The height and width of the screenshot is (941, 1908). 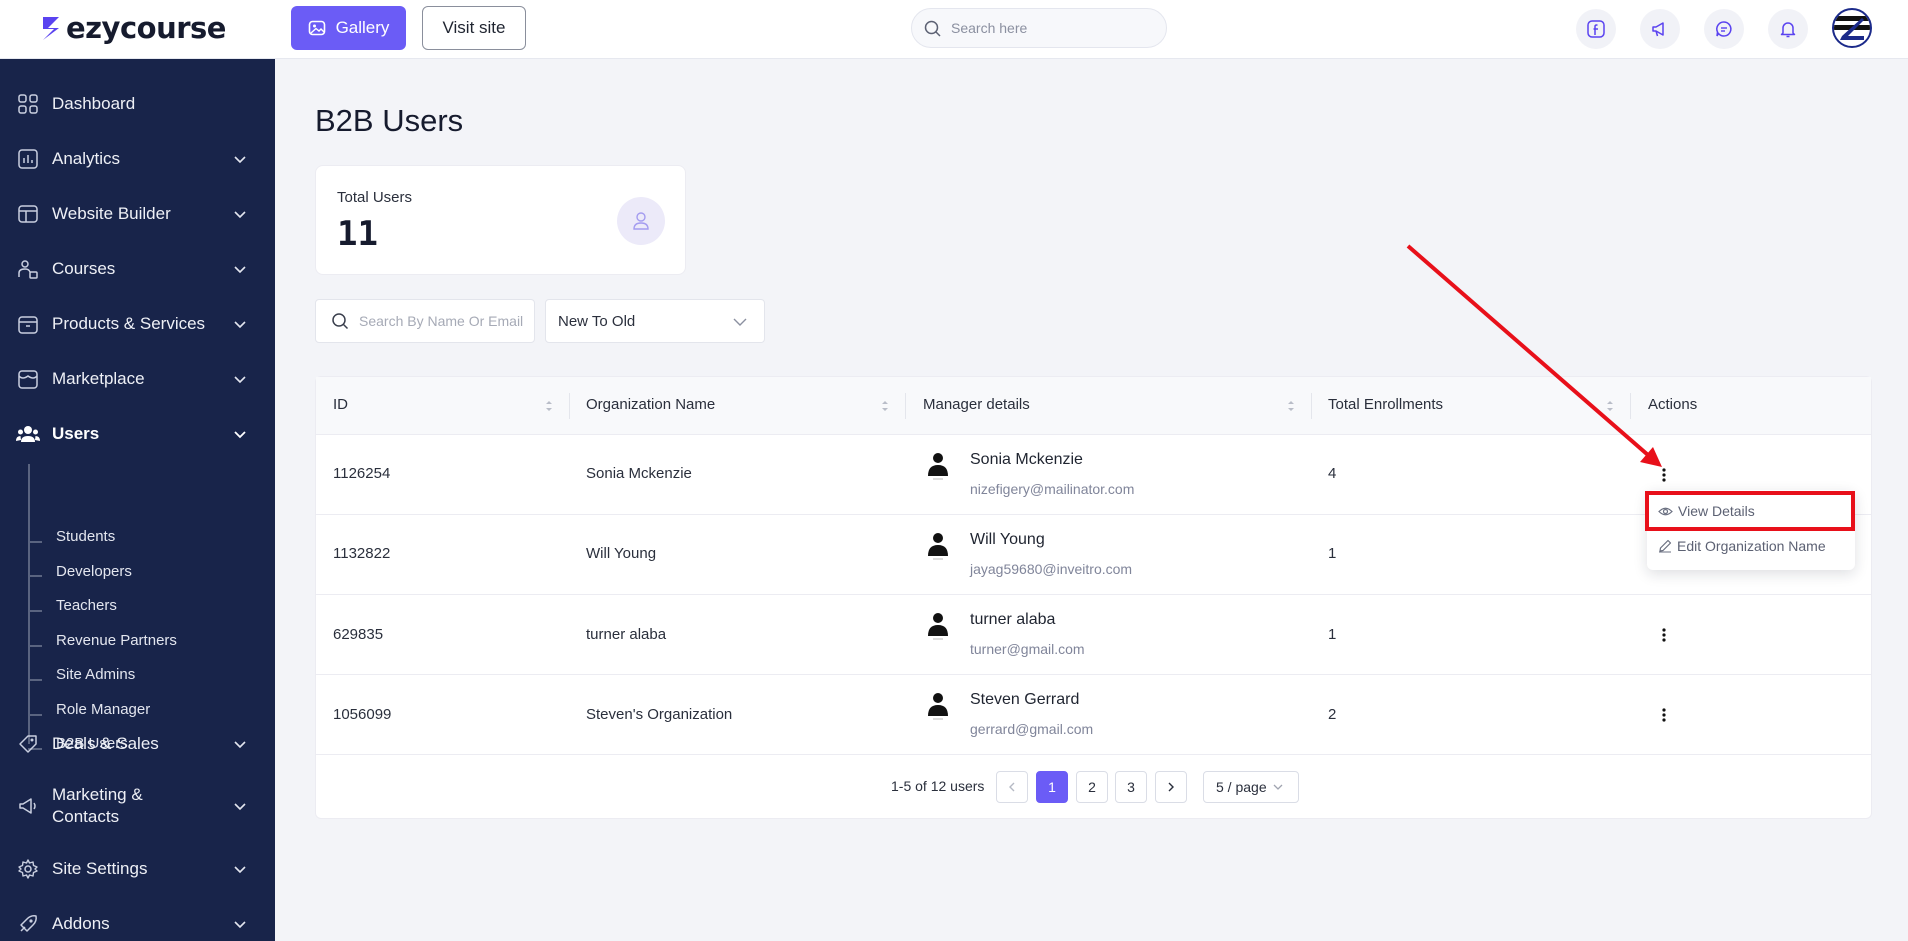 What do you see at coordinates (1385, 404) in the screenshot?
I see `column-header-enrollments: Total Enrollments` at bounding box center [1385, 404].